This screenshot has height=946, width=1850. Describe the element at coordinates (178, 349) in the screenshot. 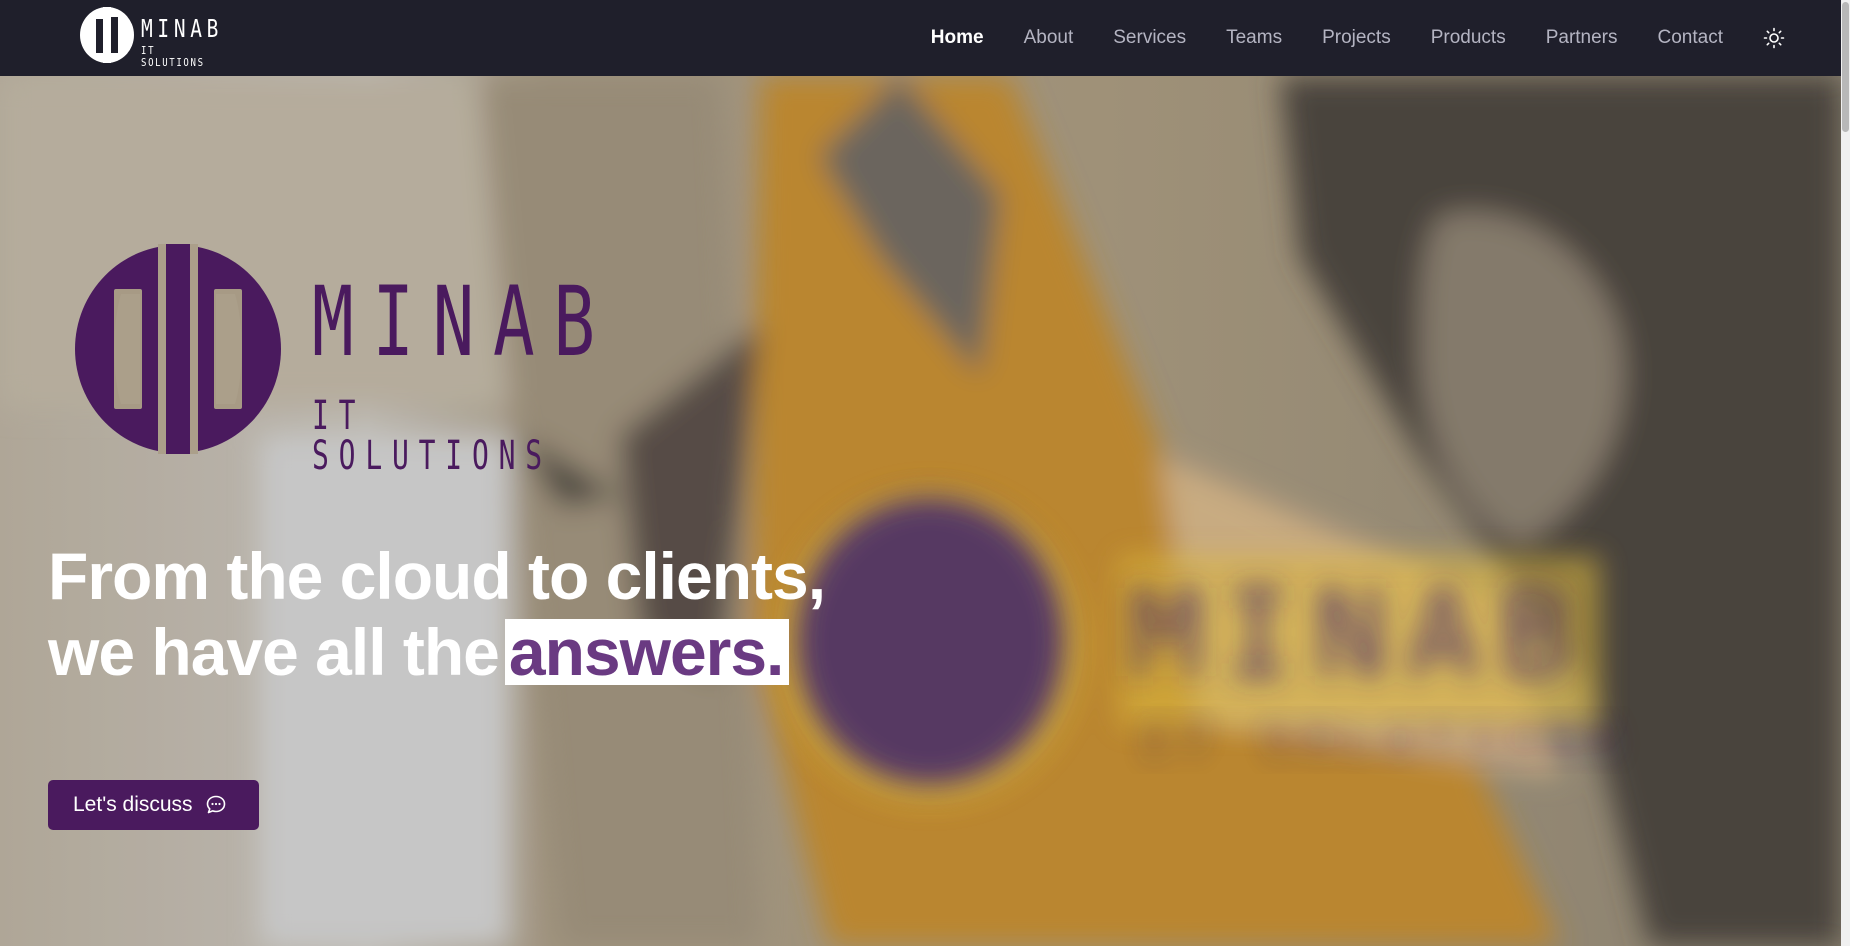

I see `hero-logo-mark` at that location.